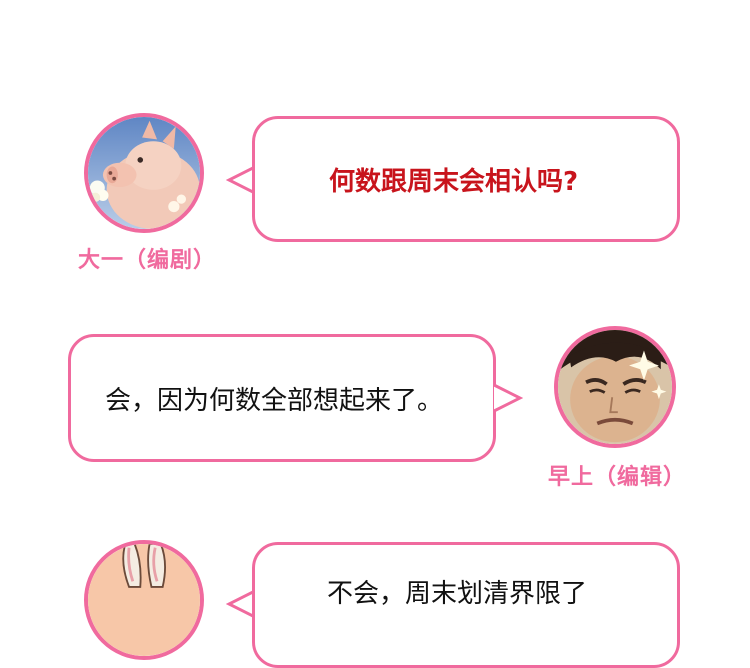 This screenshot has height=668, width=750. I want to click on crying-man-avatar, so click(615, 387).